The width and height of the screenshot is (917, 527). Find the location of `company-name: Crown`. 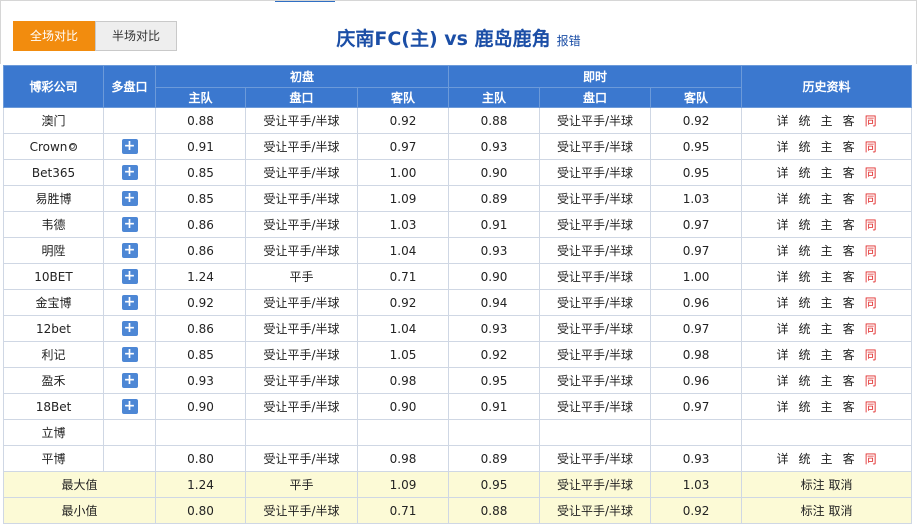

company-name: Crown is located at coordinates (49, 147).